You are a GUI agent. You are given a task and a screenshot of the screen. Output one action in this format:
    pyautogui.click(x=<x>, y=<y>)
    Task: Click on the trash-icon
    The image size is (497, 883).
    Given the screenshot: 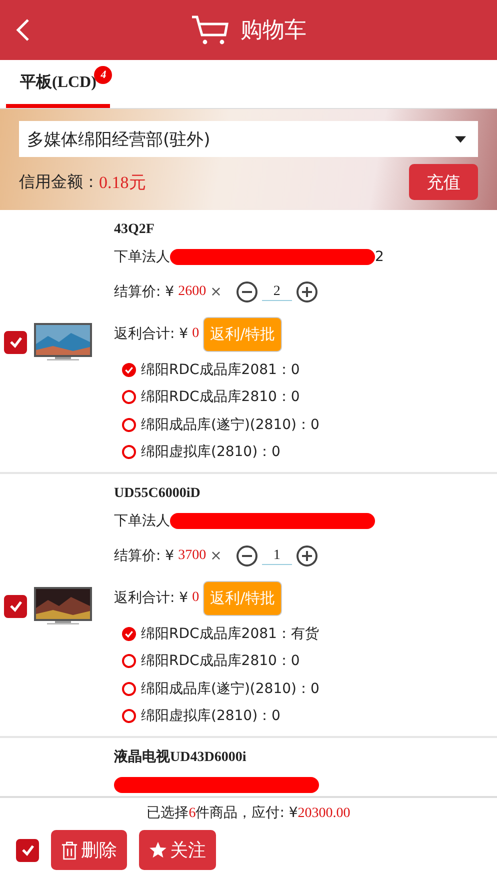 What is the action you would take?
    pyautogui.click(x=69, y=850)
    